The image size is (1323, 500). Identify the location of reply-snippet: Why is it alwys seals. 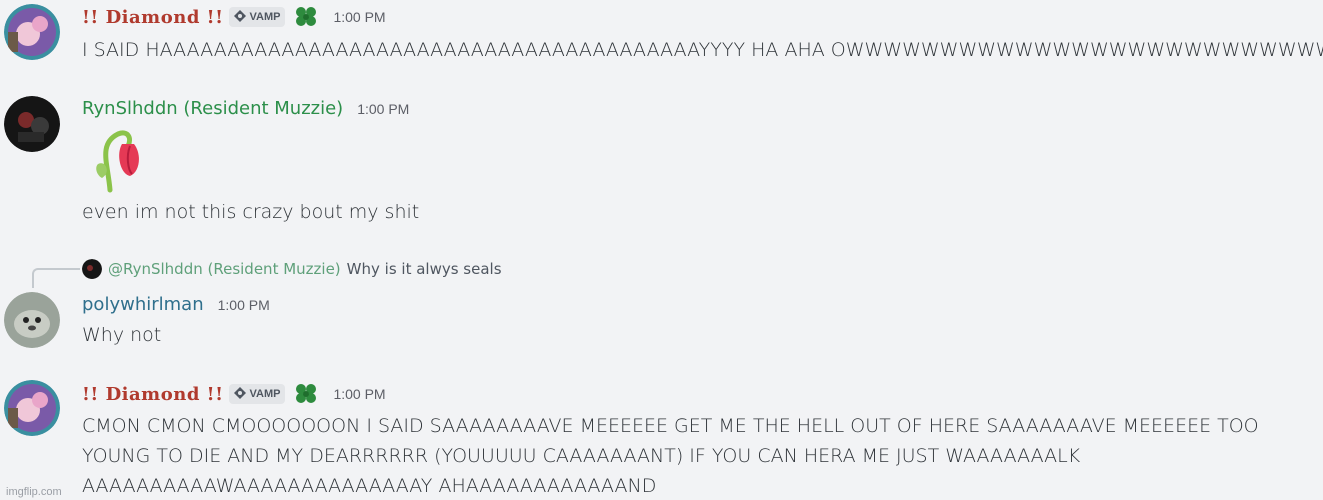
(424, 269).